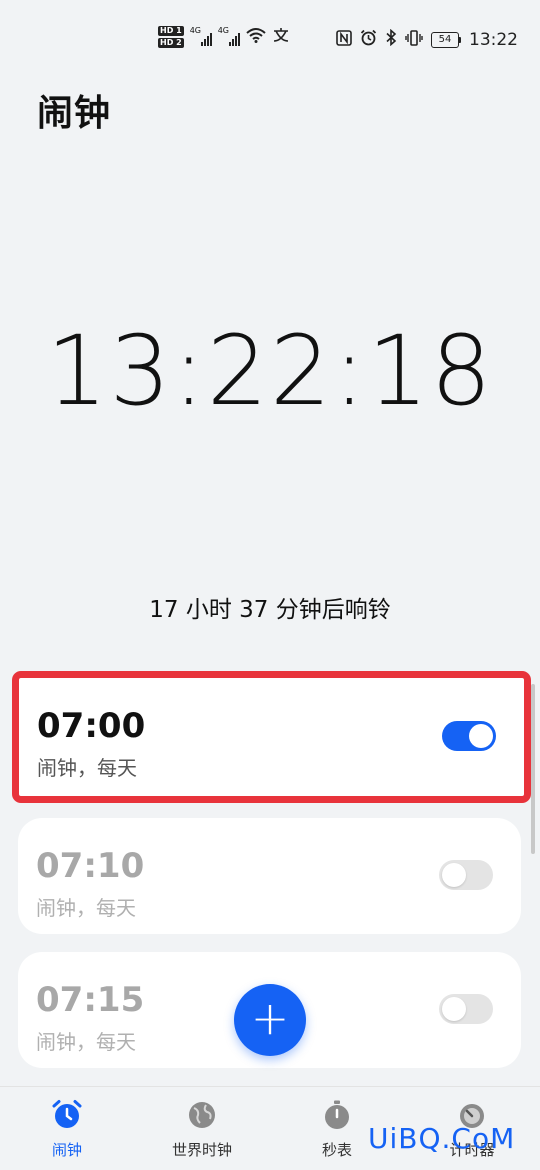  What do you see at coordinates (91, 726) in the screenshot?
I see `alarm-time: 07:00` at bounding box center [91, 726].